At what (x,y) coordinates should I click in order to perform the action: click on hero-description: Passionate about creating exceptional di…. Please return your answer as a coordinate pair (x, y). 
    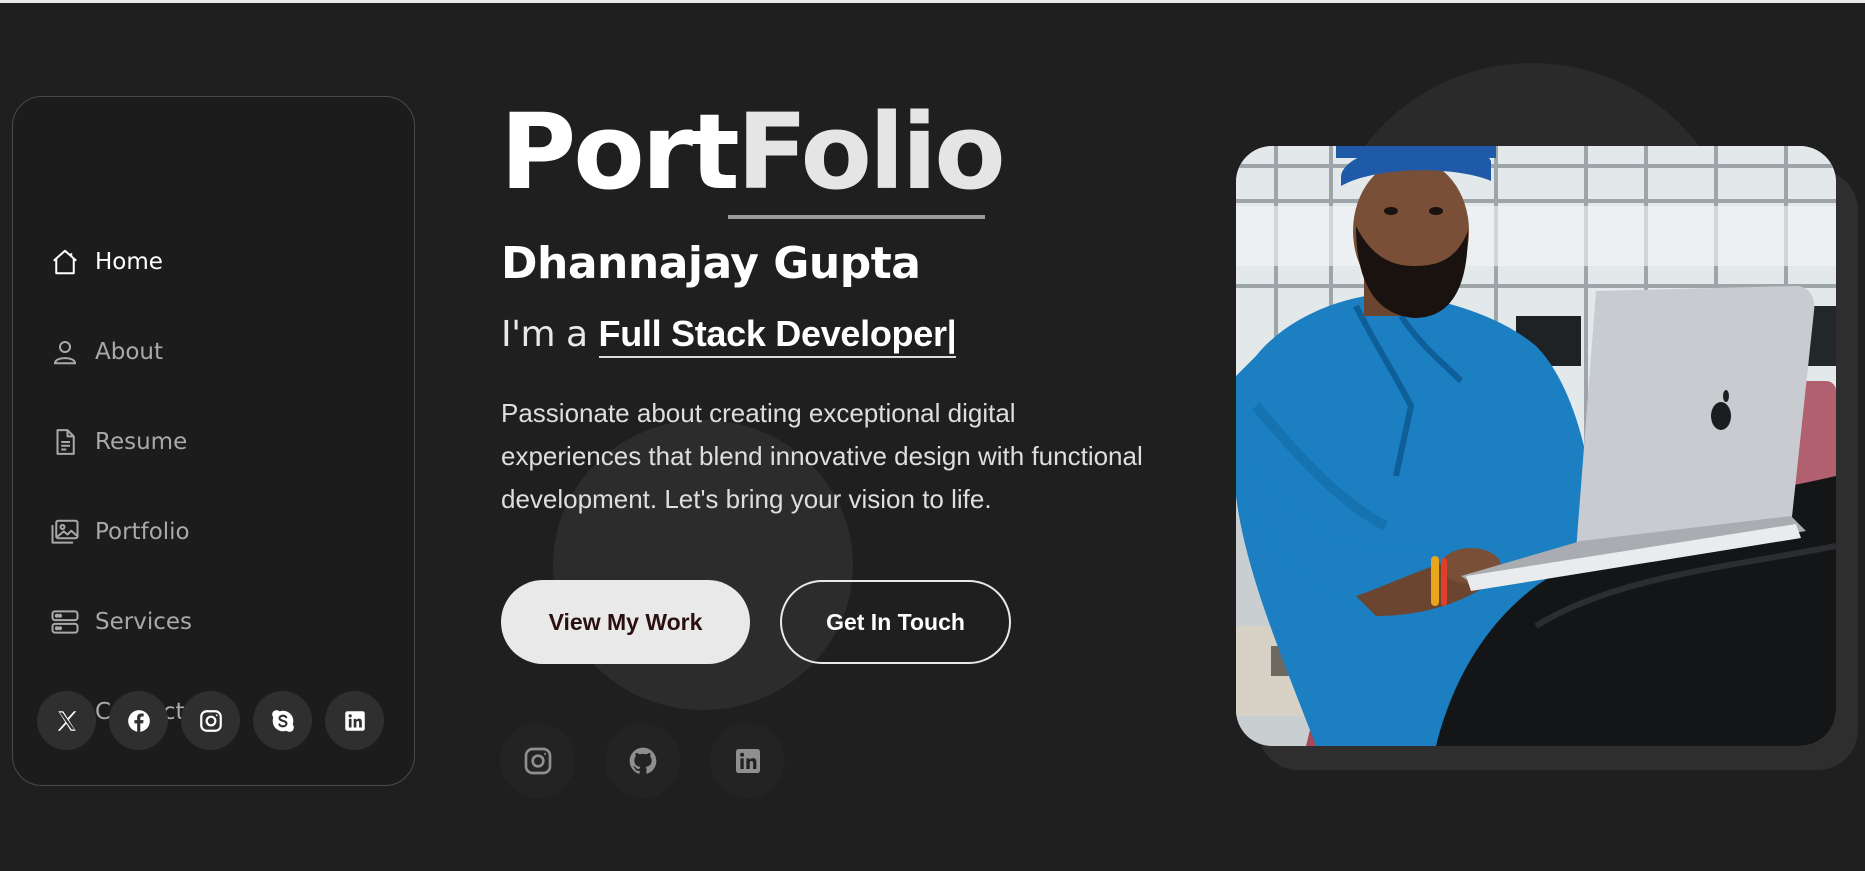
    Looking at the image, I should click on (822, 456).